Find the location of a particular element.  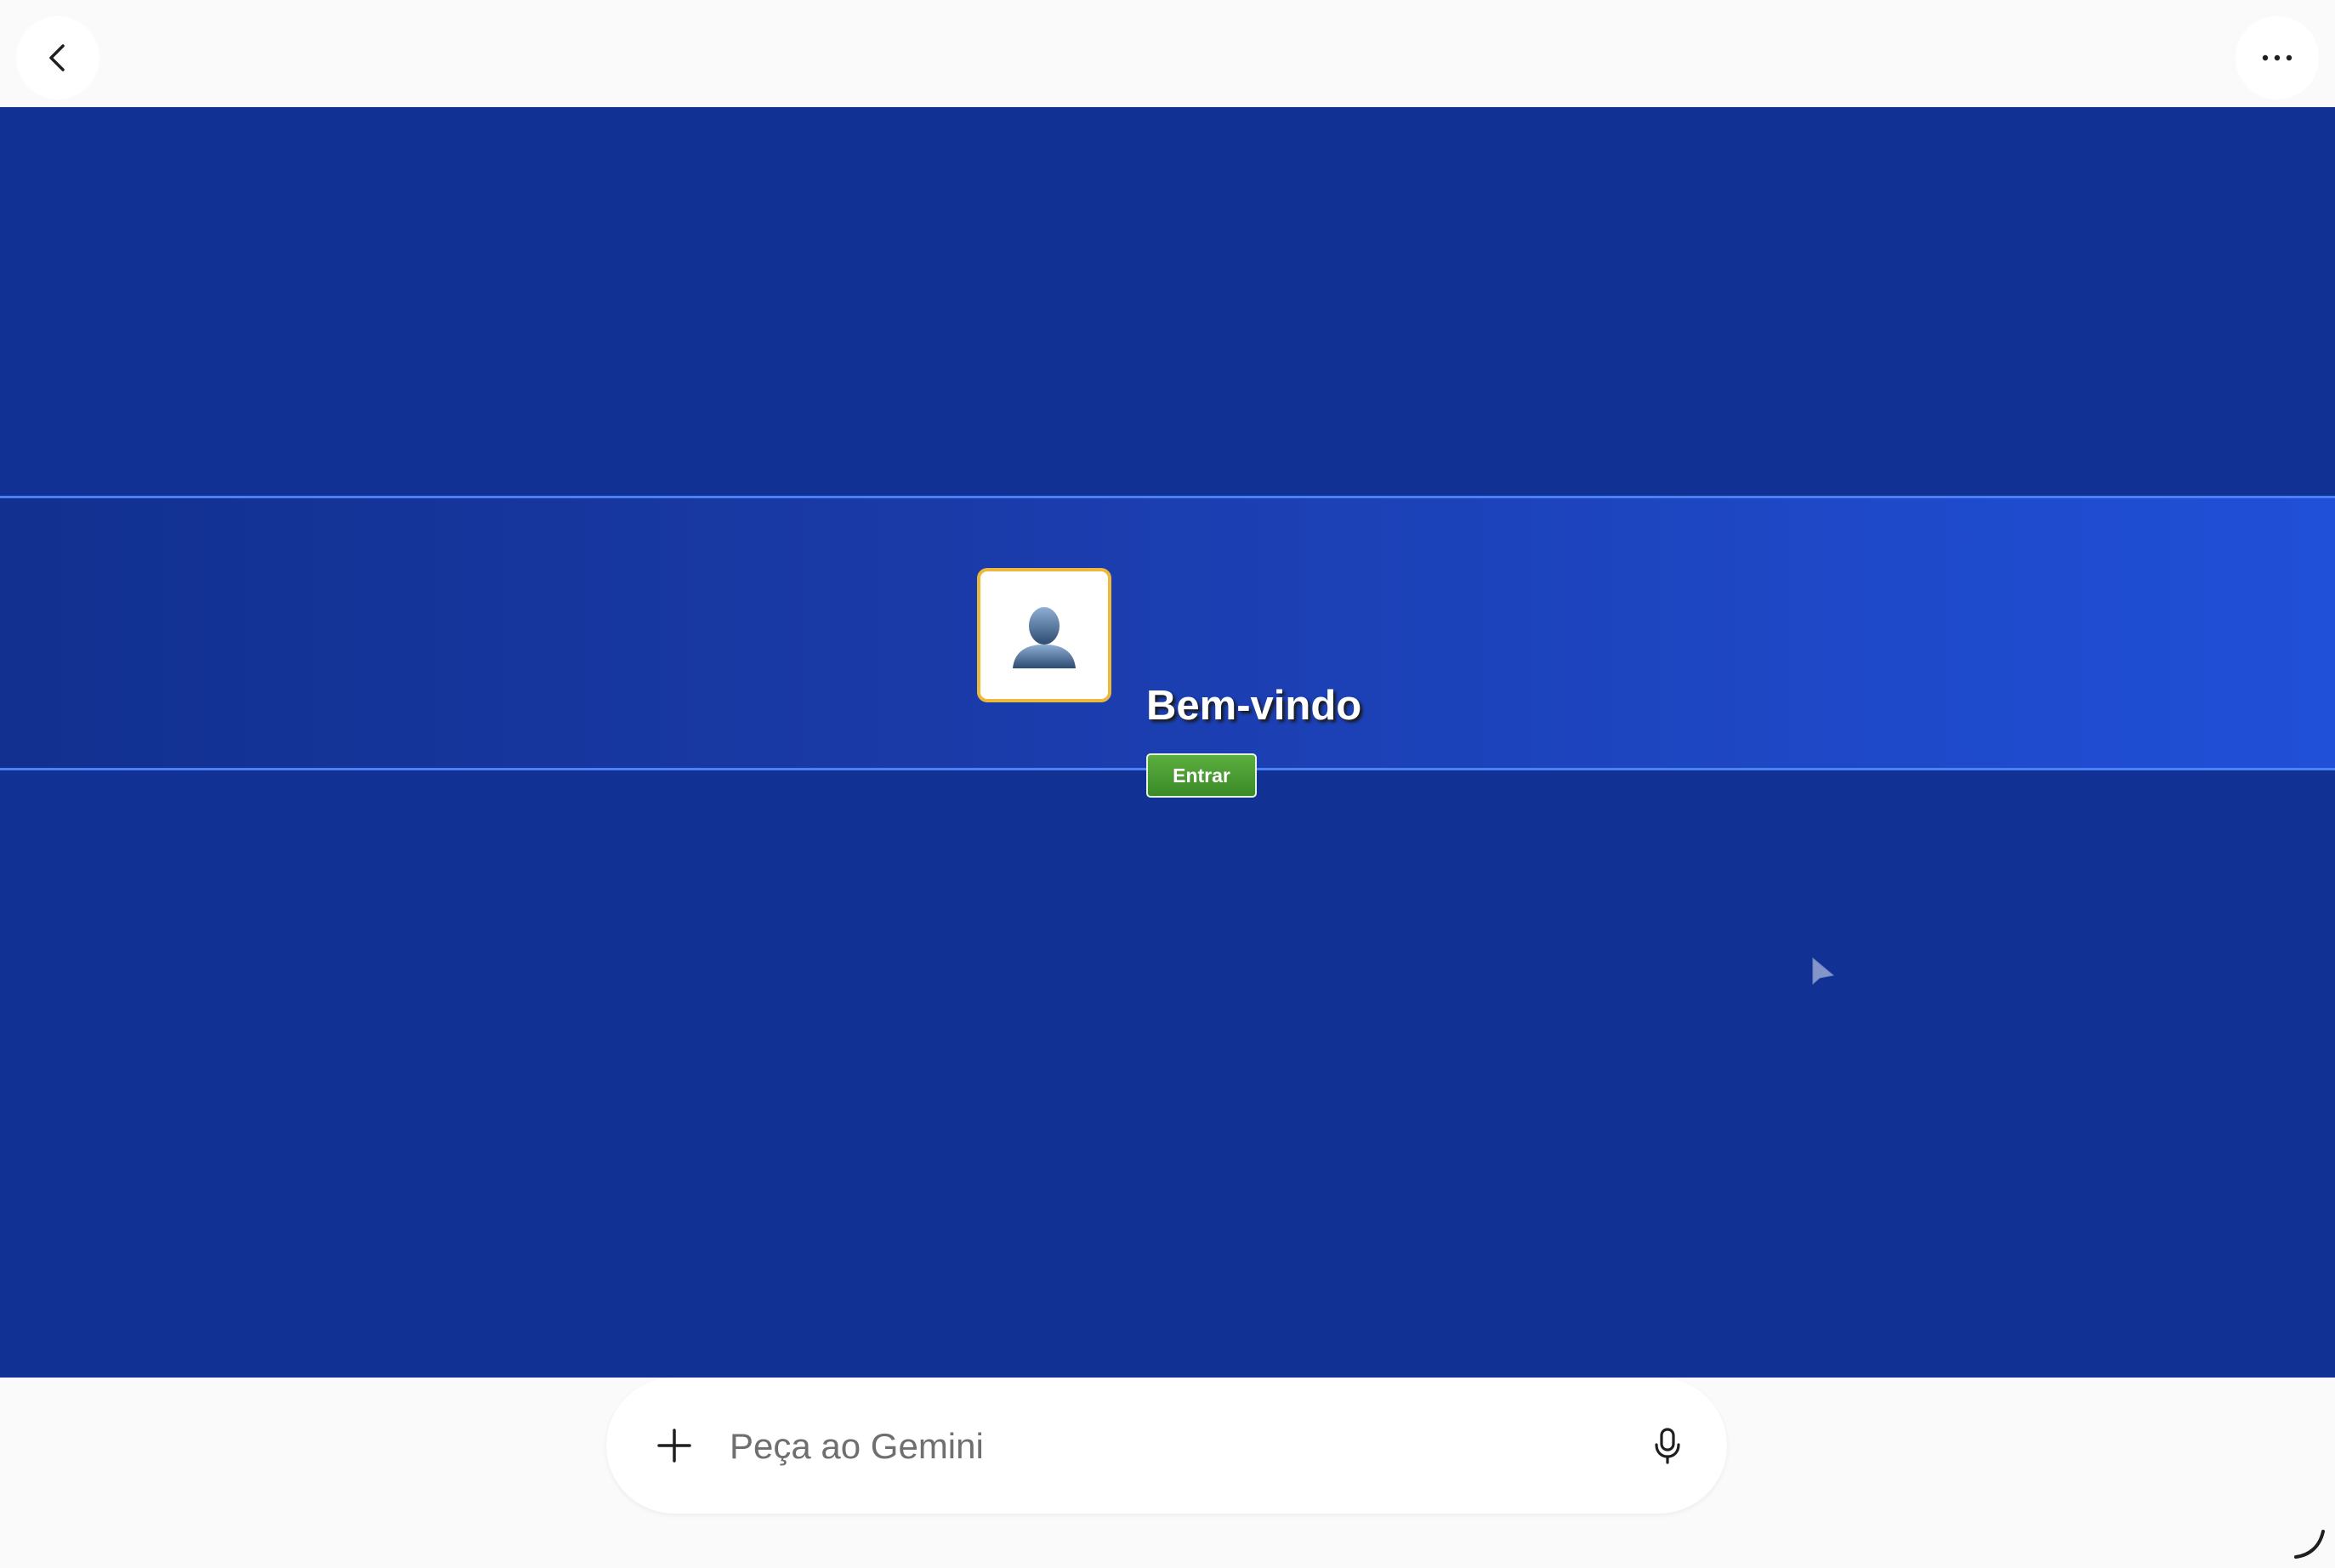

top-bar is located at coordinates (1167, 53).